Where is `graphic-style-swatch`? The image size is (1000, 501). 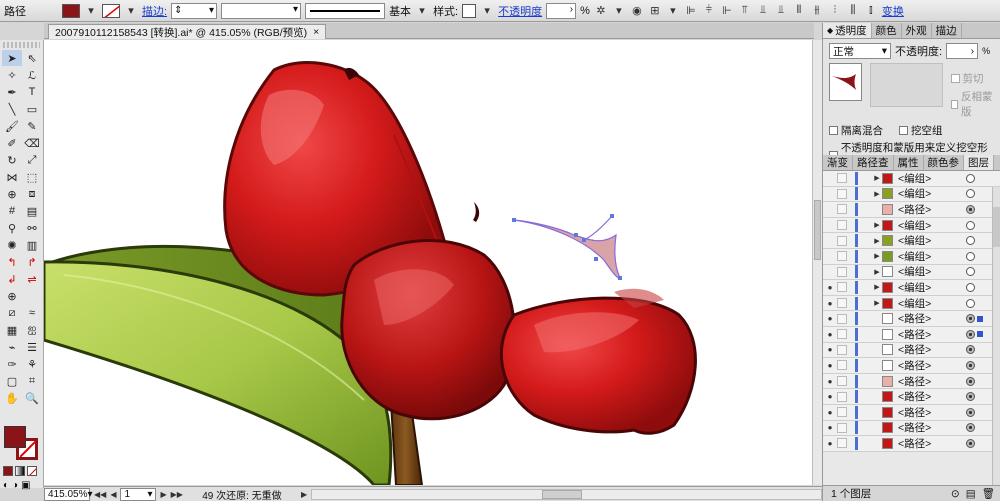
graphic-style-swatch is located at coordinates (469, 10).